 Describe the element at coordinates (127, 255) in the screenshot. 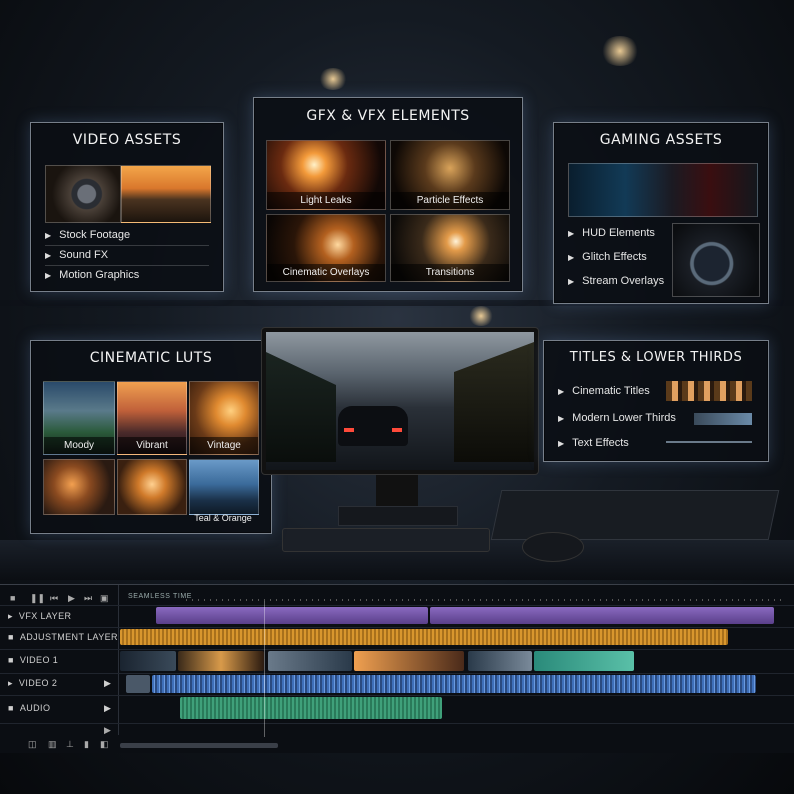

I see `list-item-sound-fx: ▶ Sound FX` at that location.